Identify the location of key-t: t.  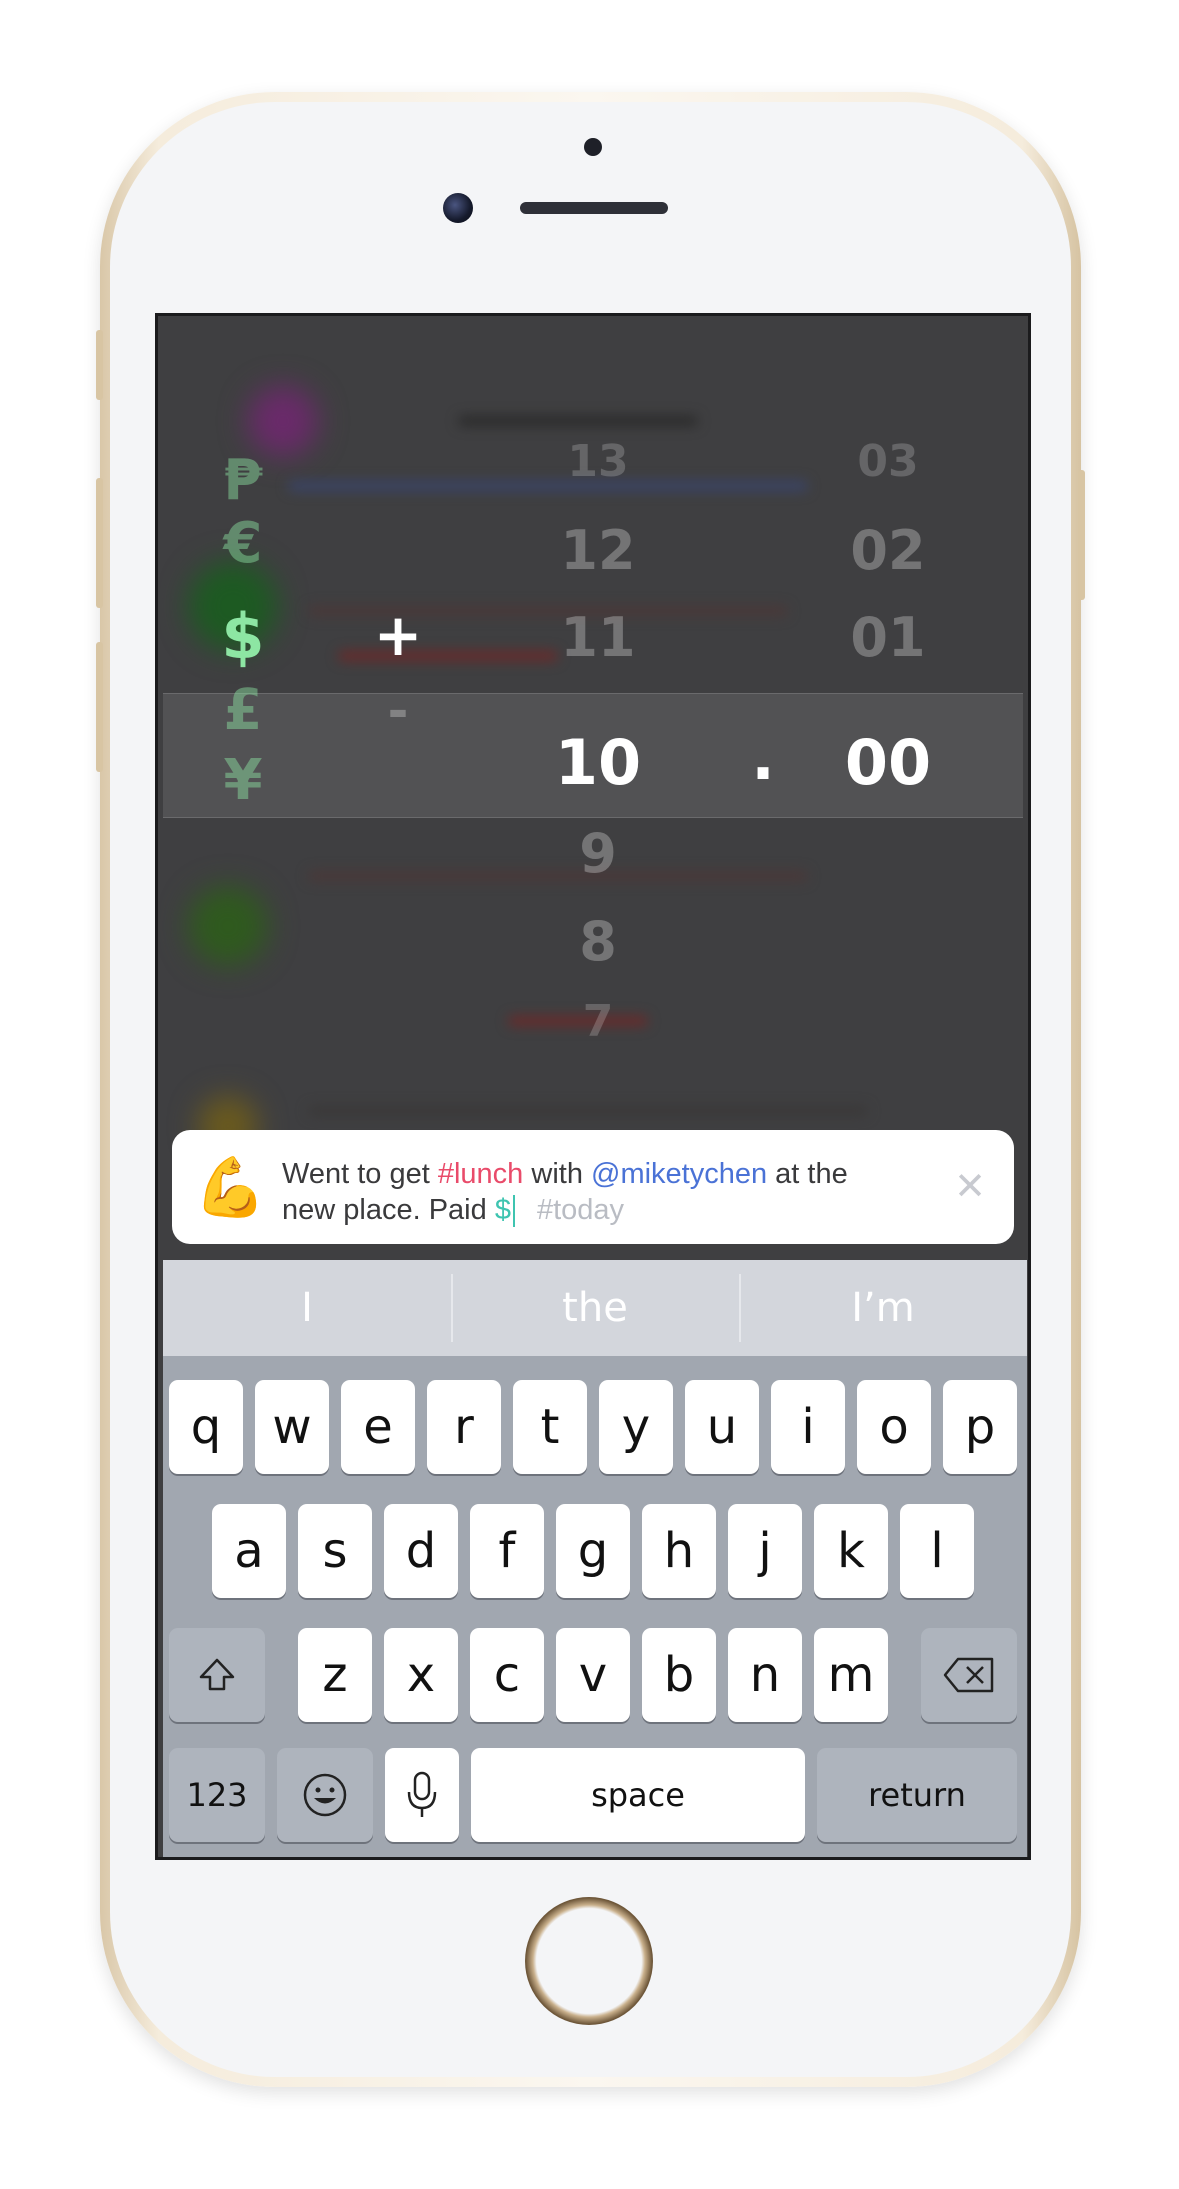
(550, 1427).